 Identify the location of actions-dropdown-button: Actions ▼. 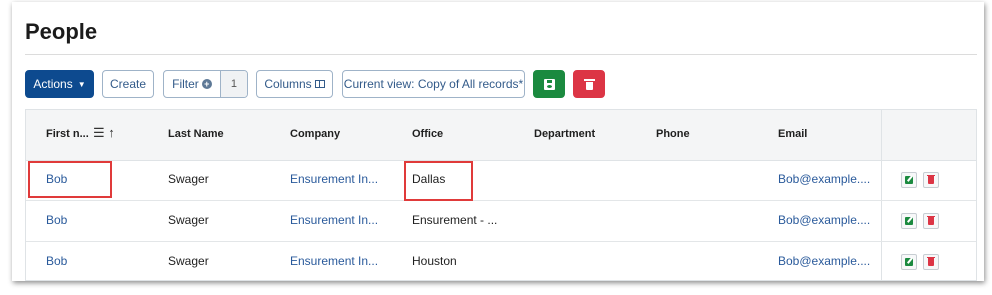
(59, 84).